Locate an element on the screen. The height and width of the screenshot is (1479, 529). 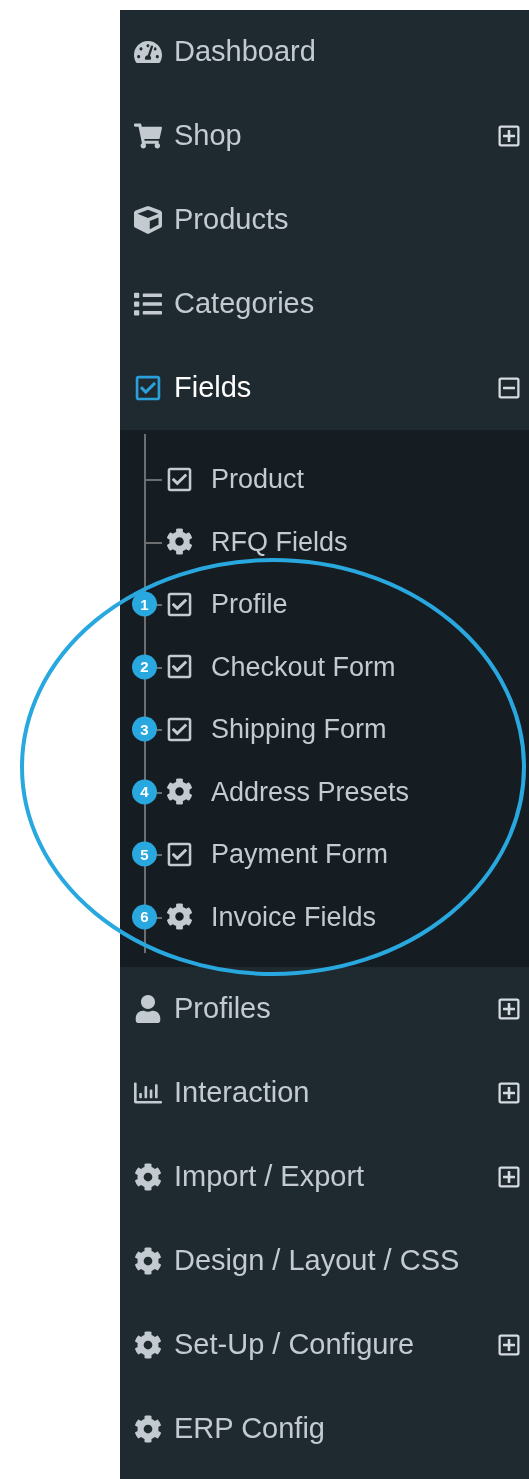
cube-icon is located at coordinates (148, 220).